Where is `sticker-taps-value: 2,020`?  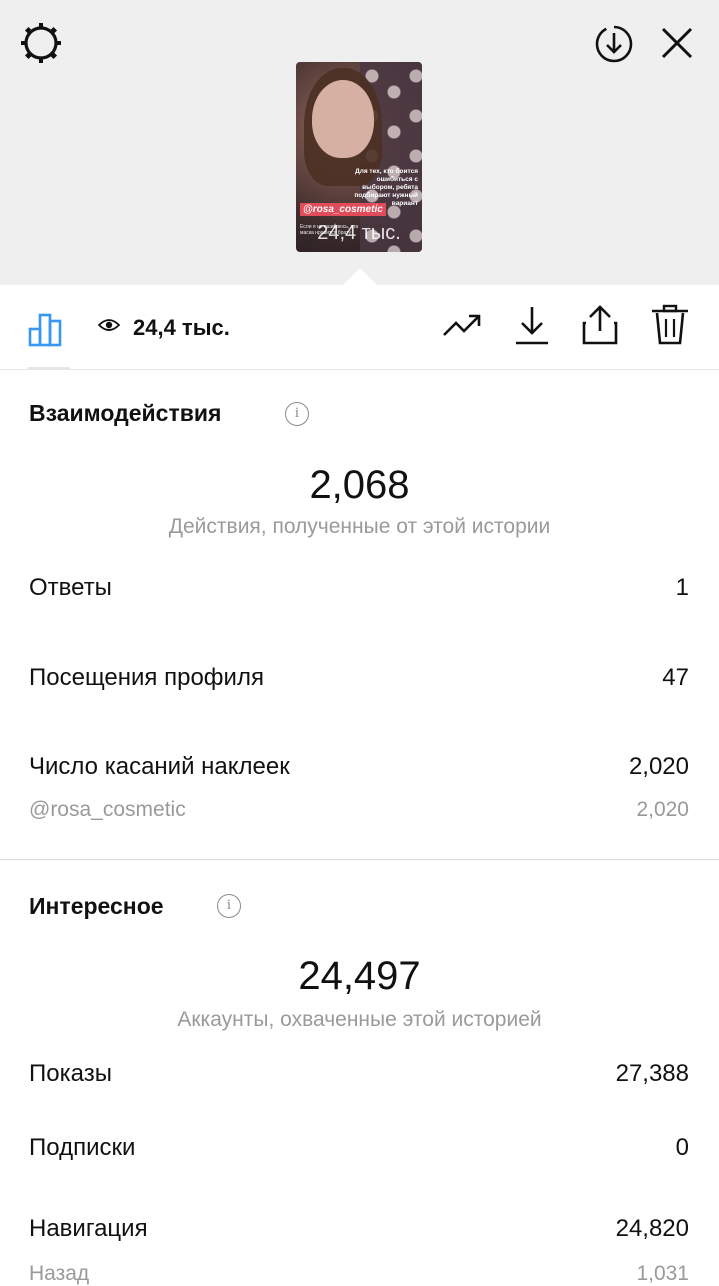 sticker-taps-value: 2,020 is located at coordinates (658, 766).